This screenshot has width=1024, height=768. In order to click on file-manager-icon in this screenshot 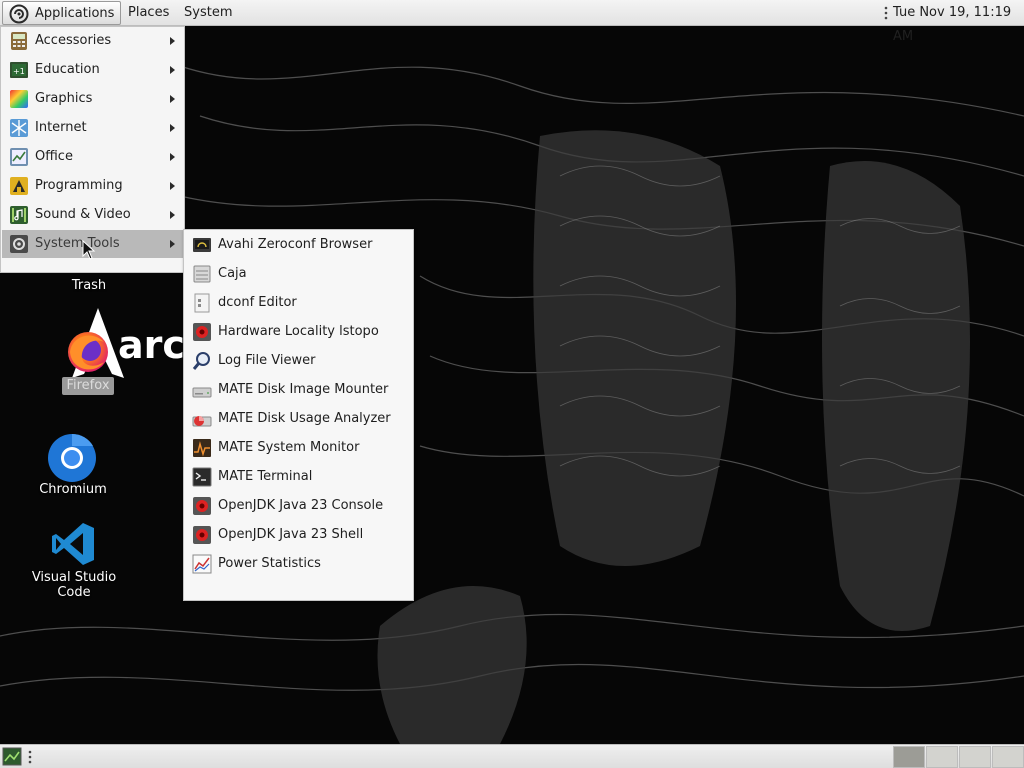, I will do `click(202, 274)`.